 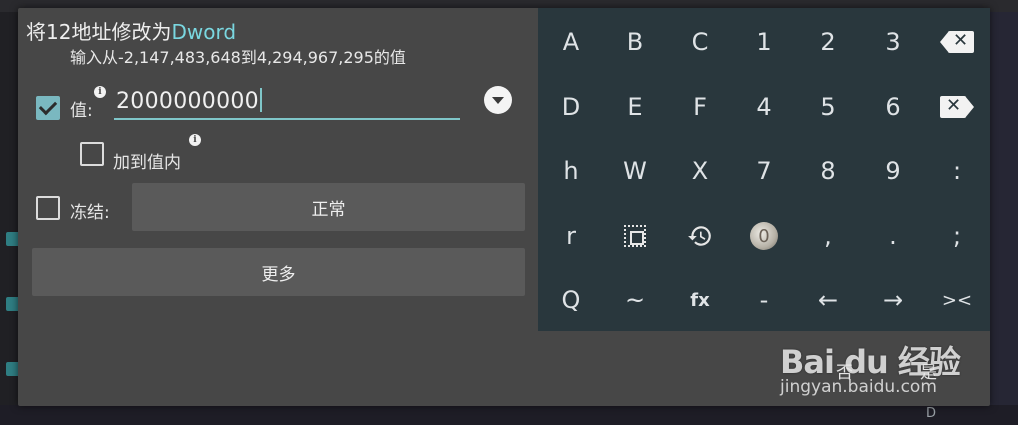 What do you see at coordinates (92, 154) in the screenshot?
I see `add-to-value-checkbox` at bounding box center [92, 154].